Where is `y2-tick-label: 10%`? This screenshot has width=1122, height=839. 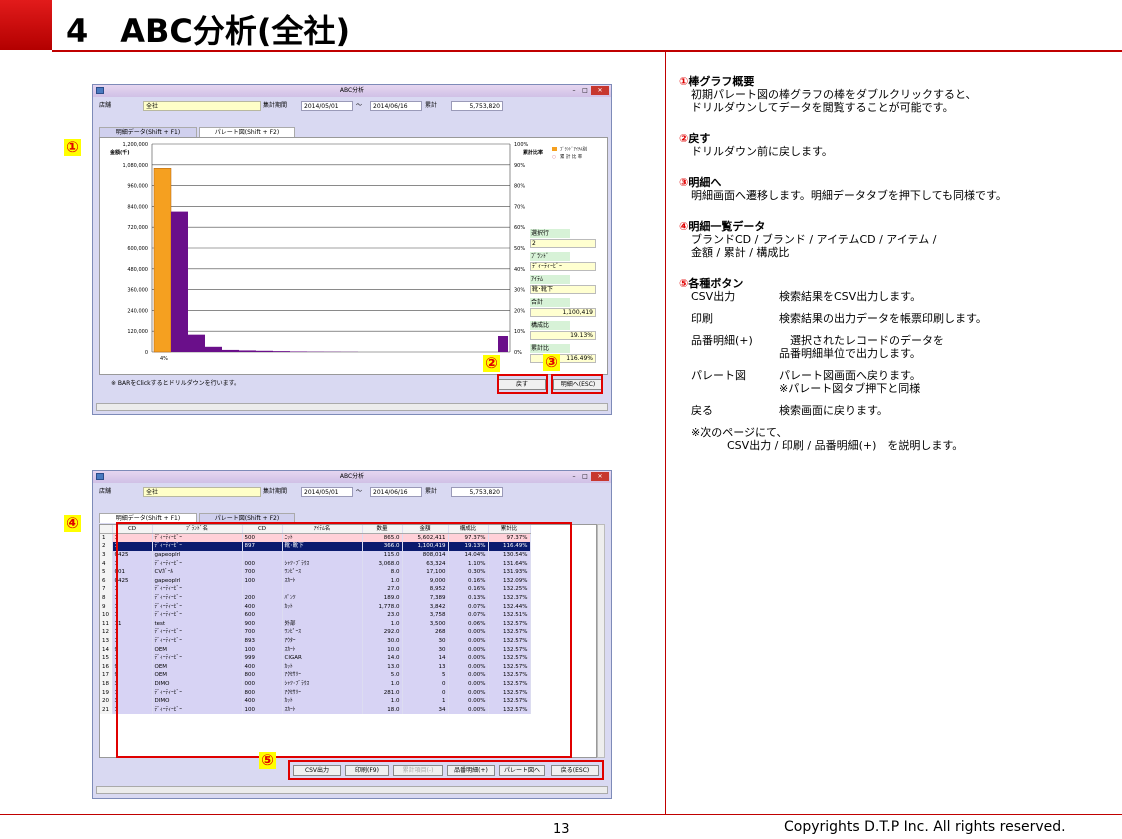 y2-tick-label: 10% is located at coordinates (519, 332).